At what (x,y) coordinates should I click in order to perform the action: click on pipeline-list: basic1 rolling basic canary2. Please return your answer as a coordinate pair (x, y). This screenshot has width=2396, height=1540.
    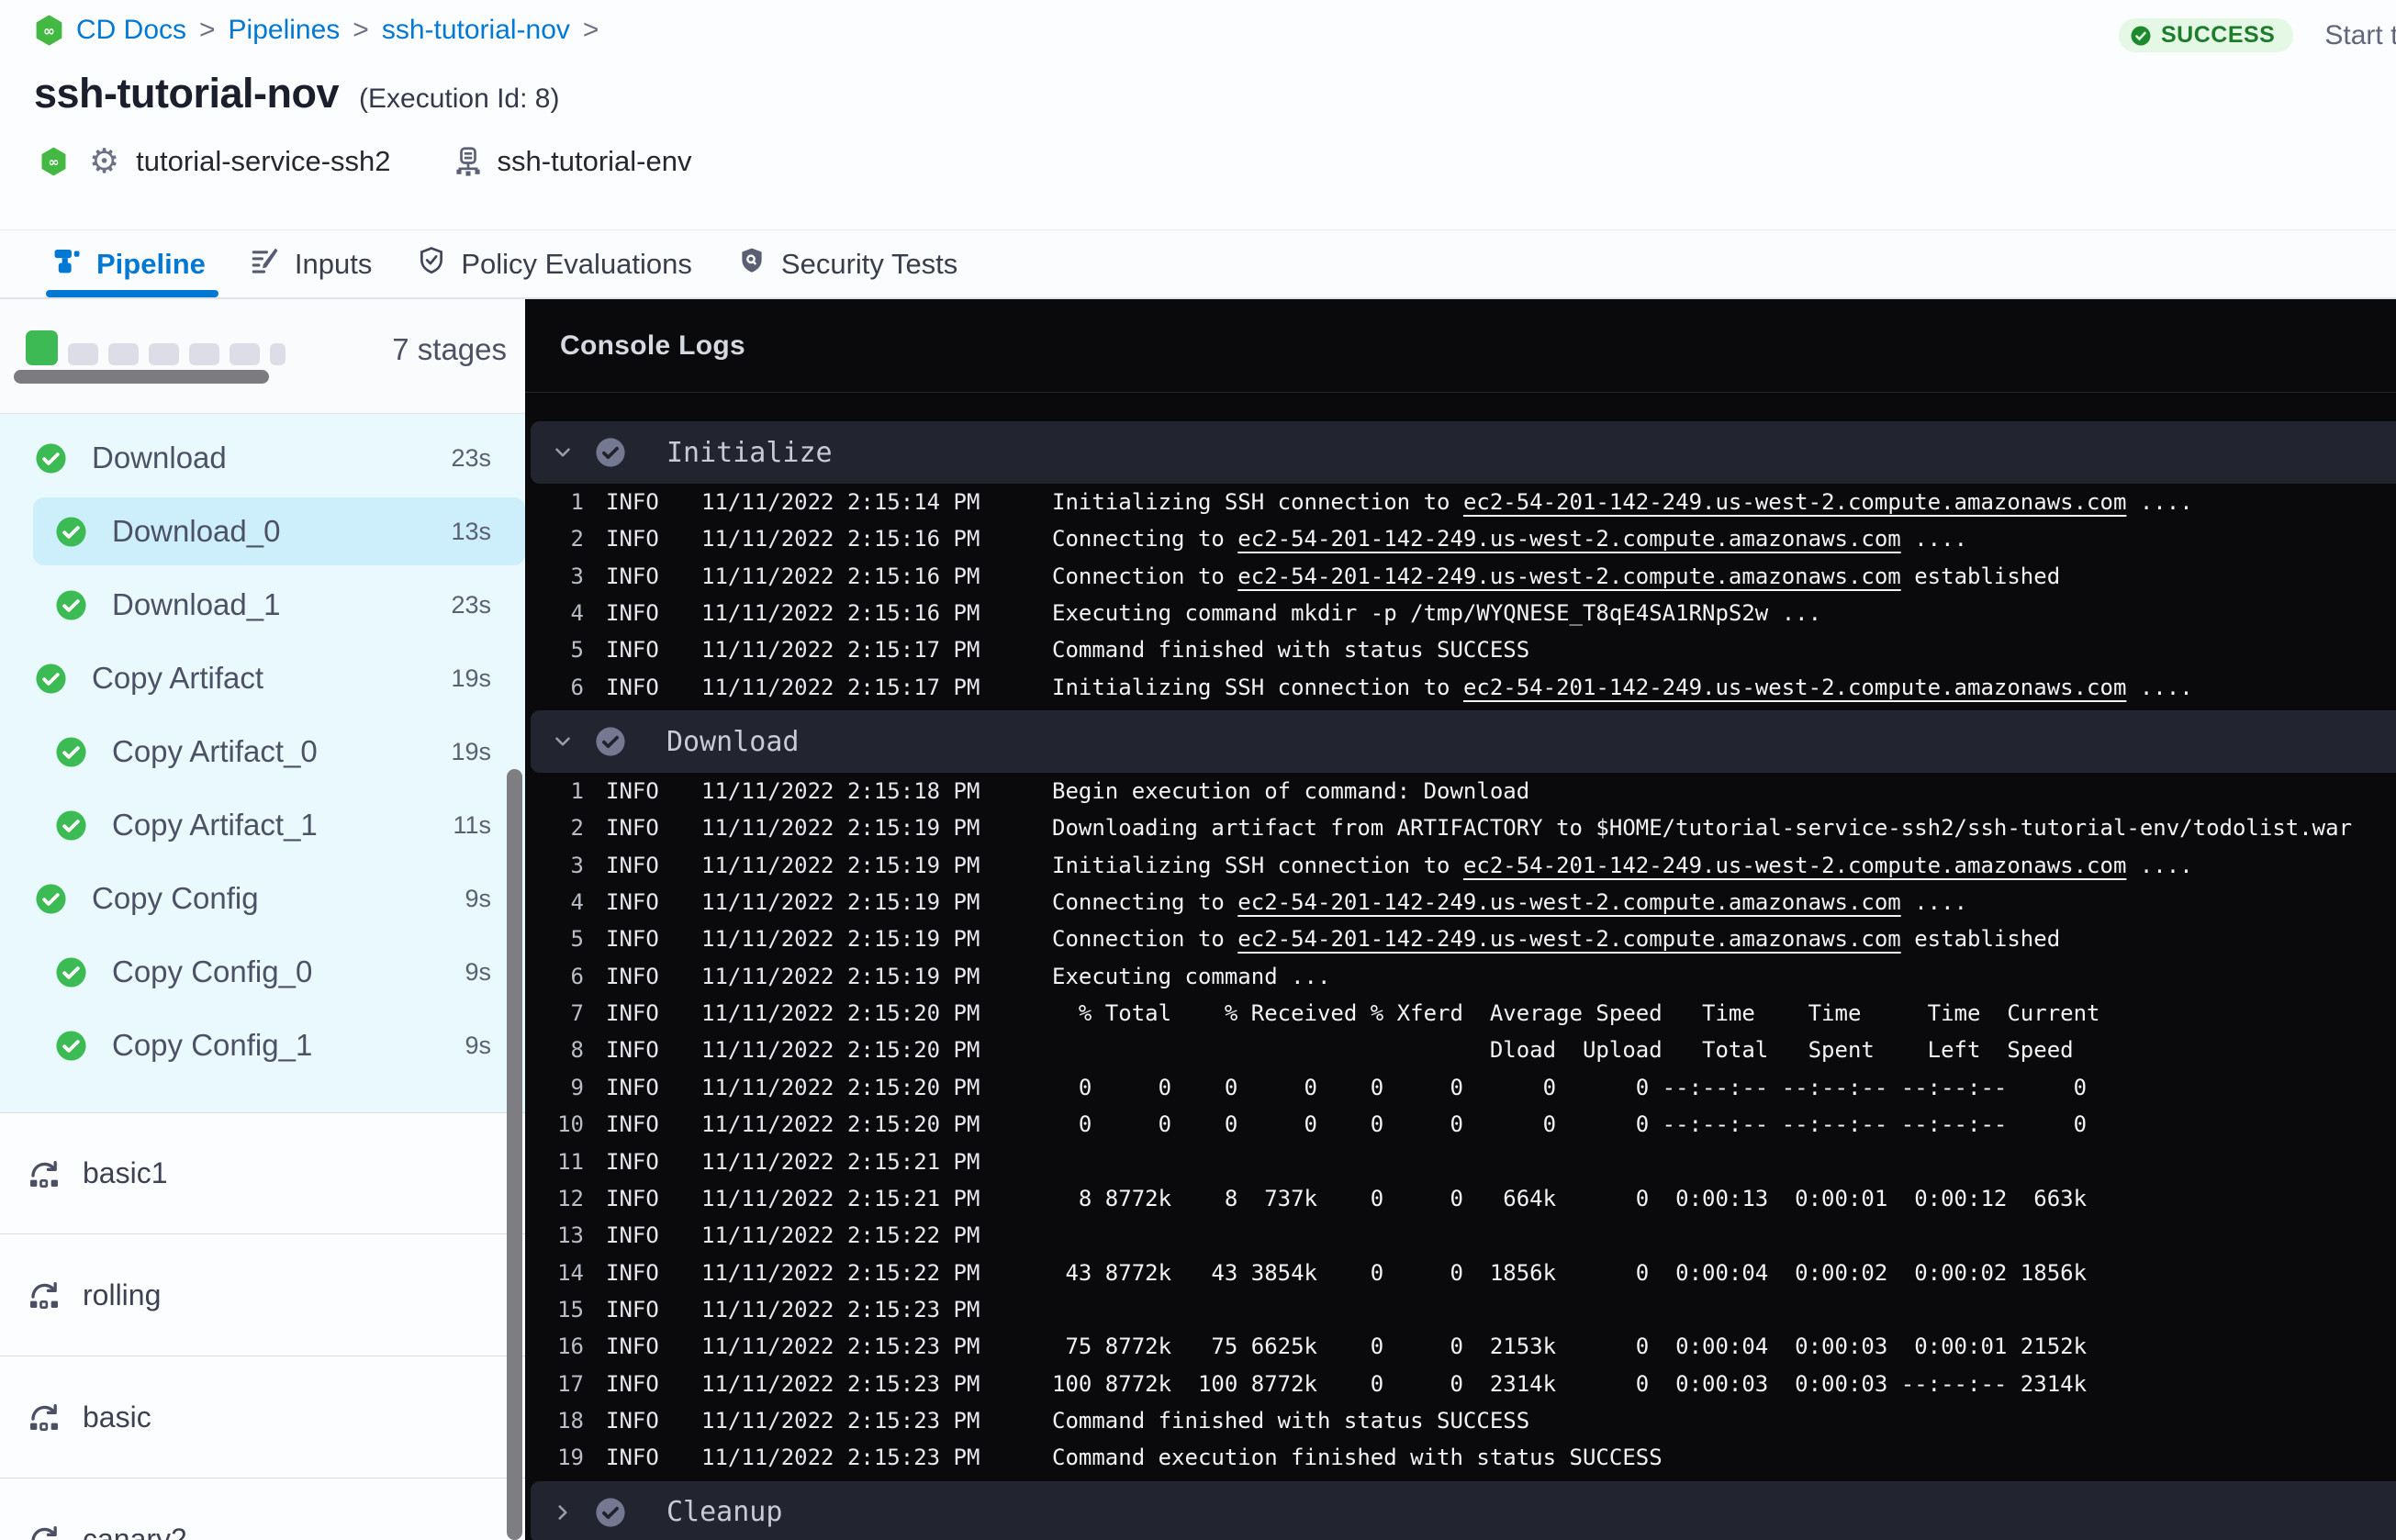
    Looking at the image, I should click on (262, 1326).